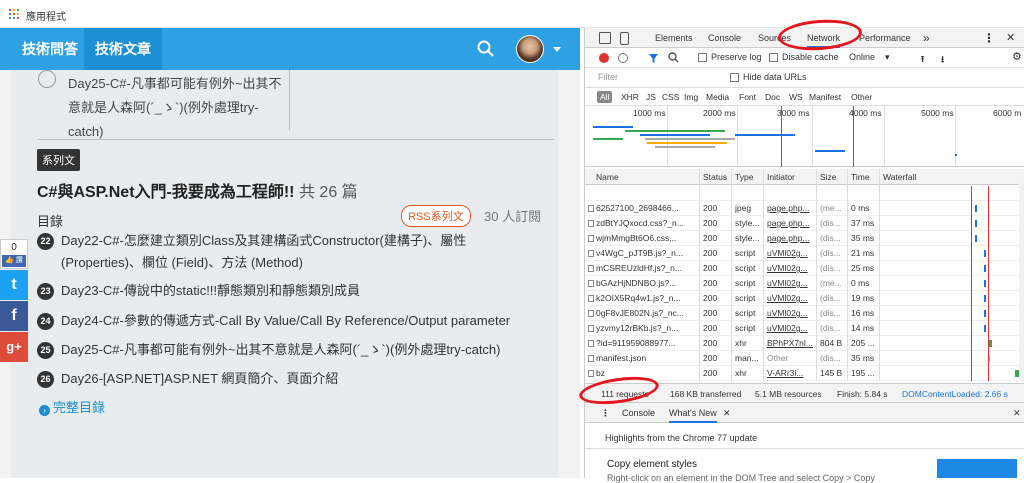 The image size is (1024, 483). Describe the element at coordinates (638, 413) in the screenshot. I see `drawer-tab-console: Console` at that location.